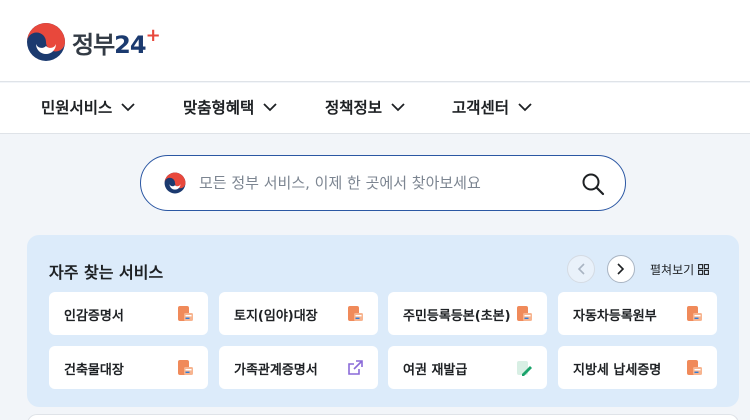 This screenshot has width=750, height=420. I want to click on external-link-icon, so click(355, 367).